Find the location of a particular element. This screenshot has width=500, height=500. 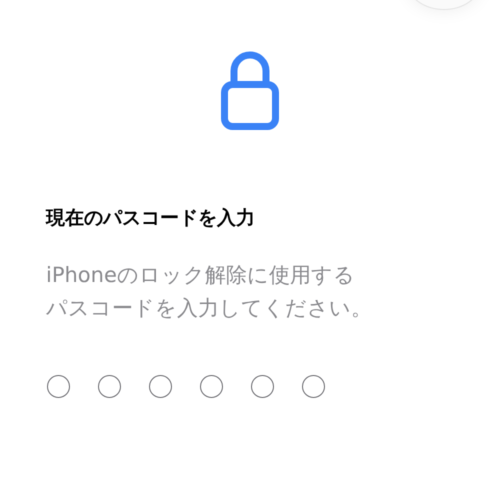

description: iPhoneのロック解除に使用するパスコードを入力してください。 is located at coordinates (209, 292).